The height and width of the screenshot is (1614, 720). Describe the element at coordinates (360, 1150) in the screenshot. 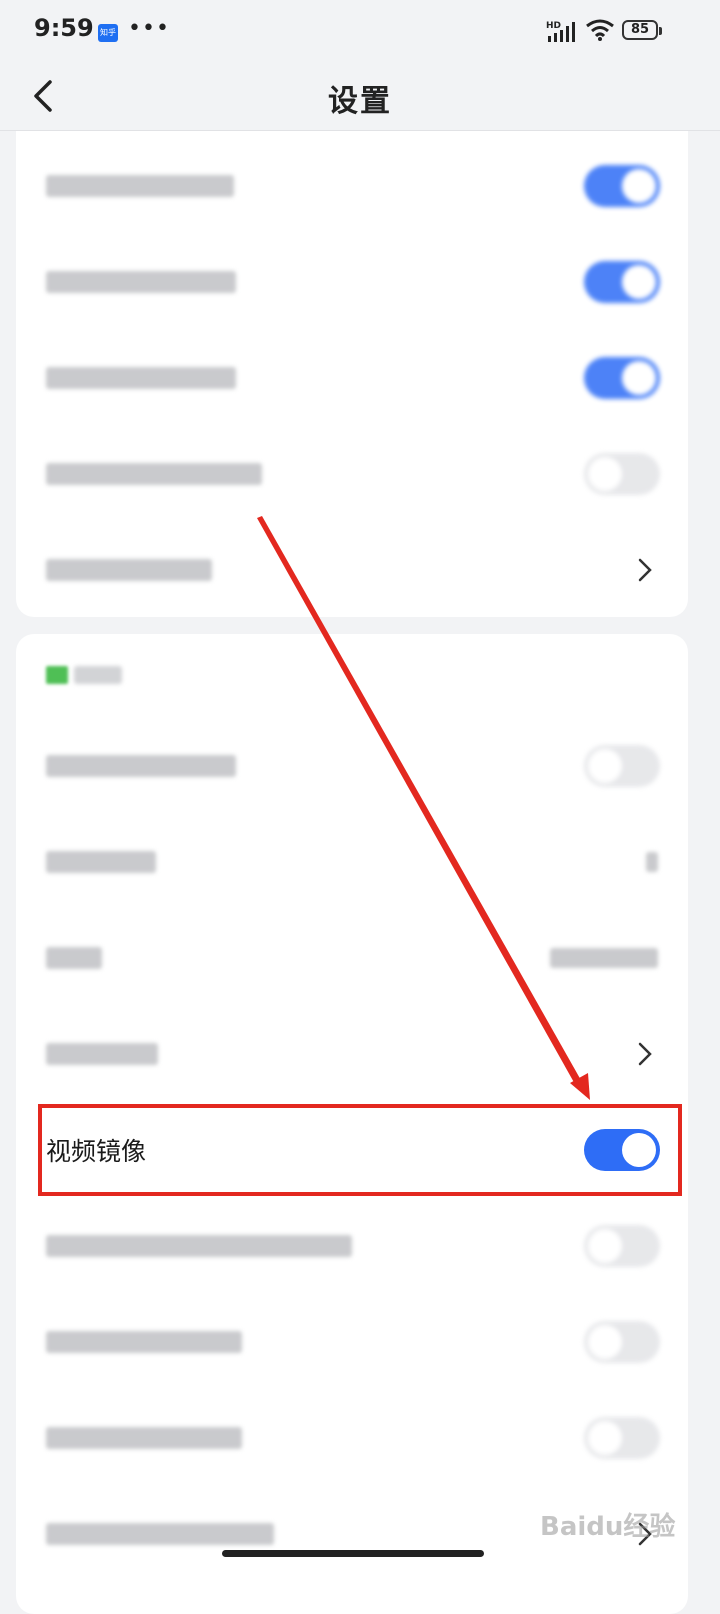

I see `annotation-highlight-box` at that location.